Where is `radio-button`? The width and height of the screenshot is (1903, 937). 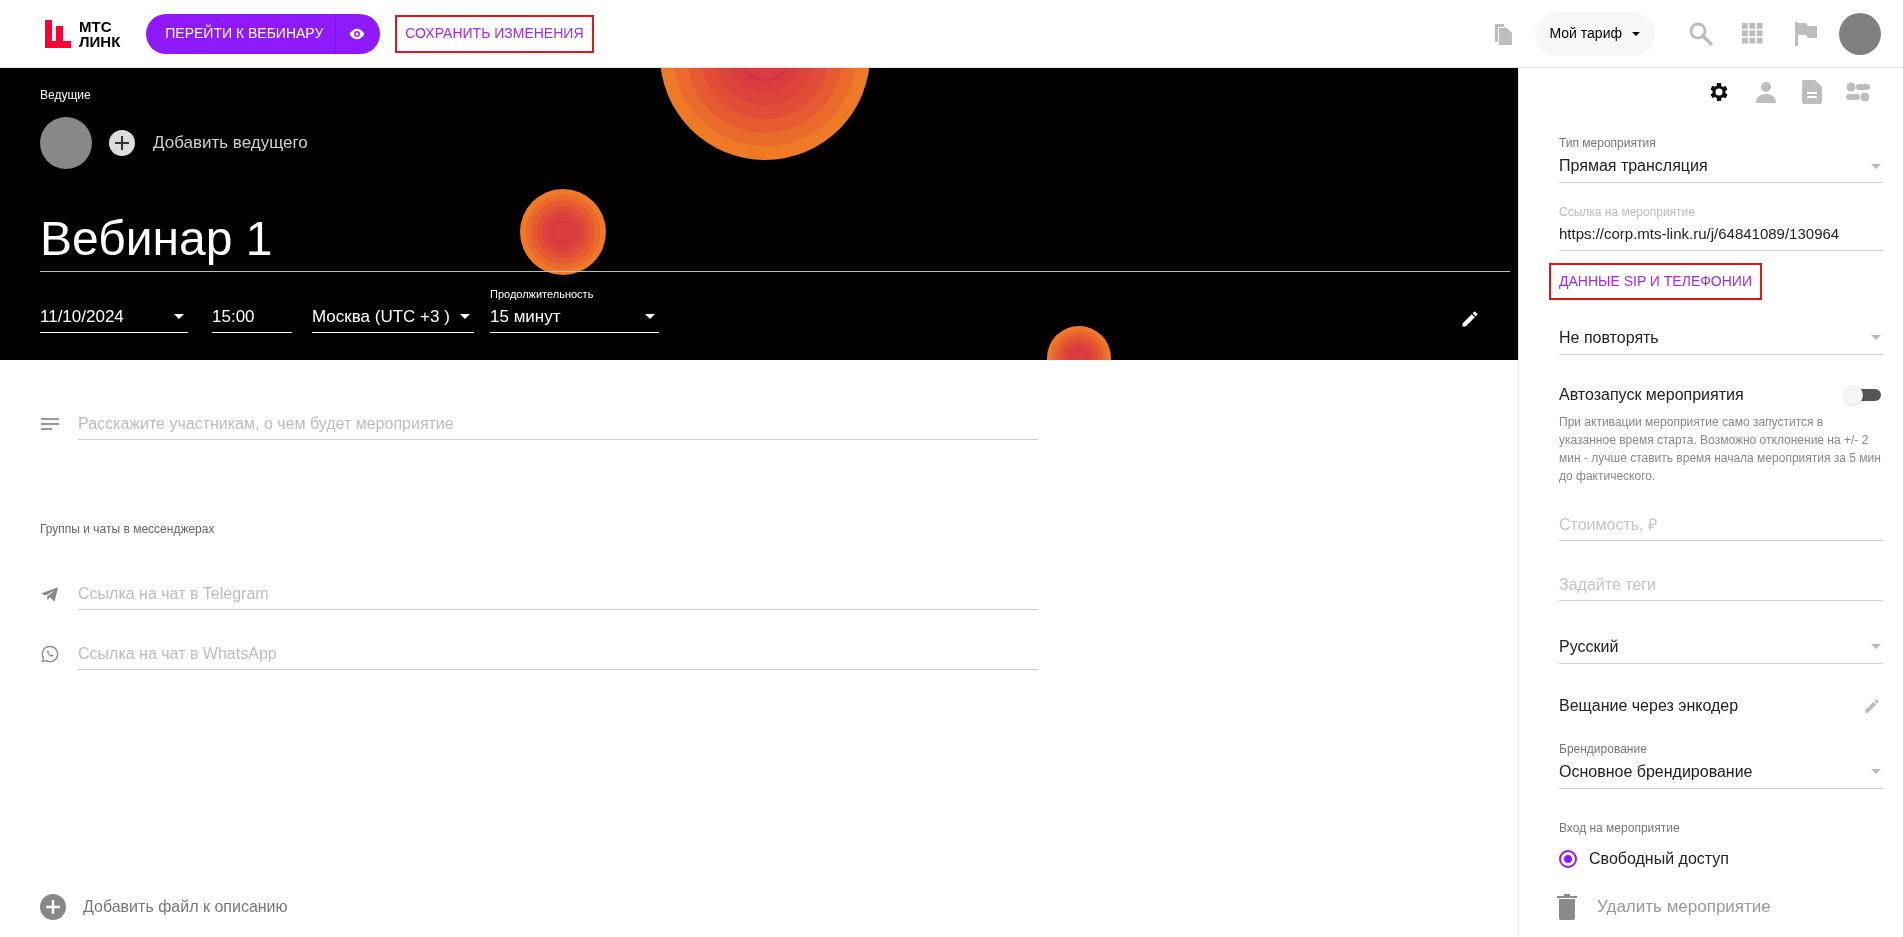
radio-button is located at coordinates (1568, 858).